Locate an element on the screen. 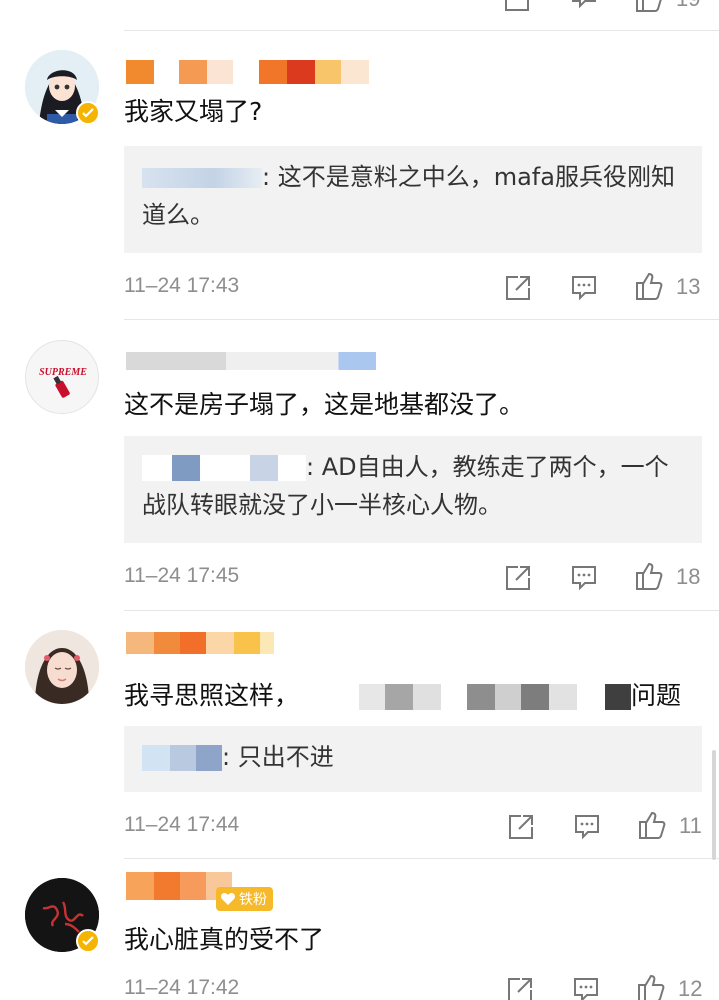  comment-text: 我寻思照这样， 问题 is located at coordinates (403, 695).